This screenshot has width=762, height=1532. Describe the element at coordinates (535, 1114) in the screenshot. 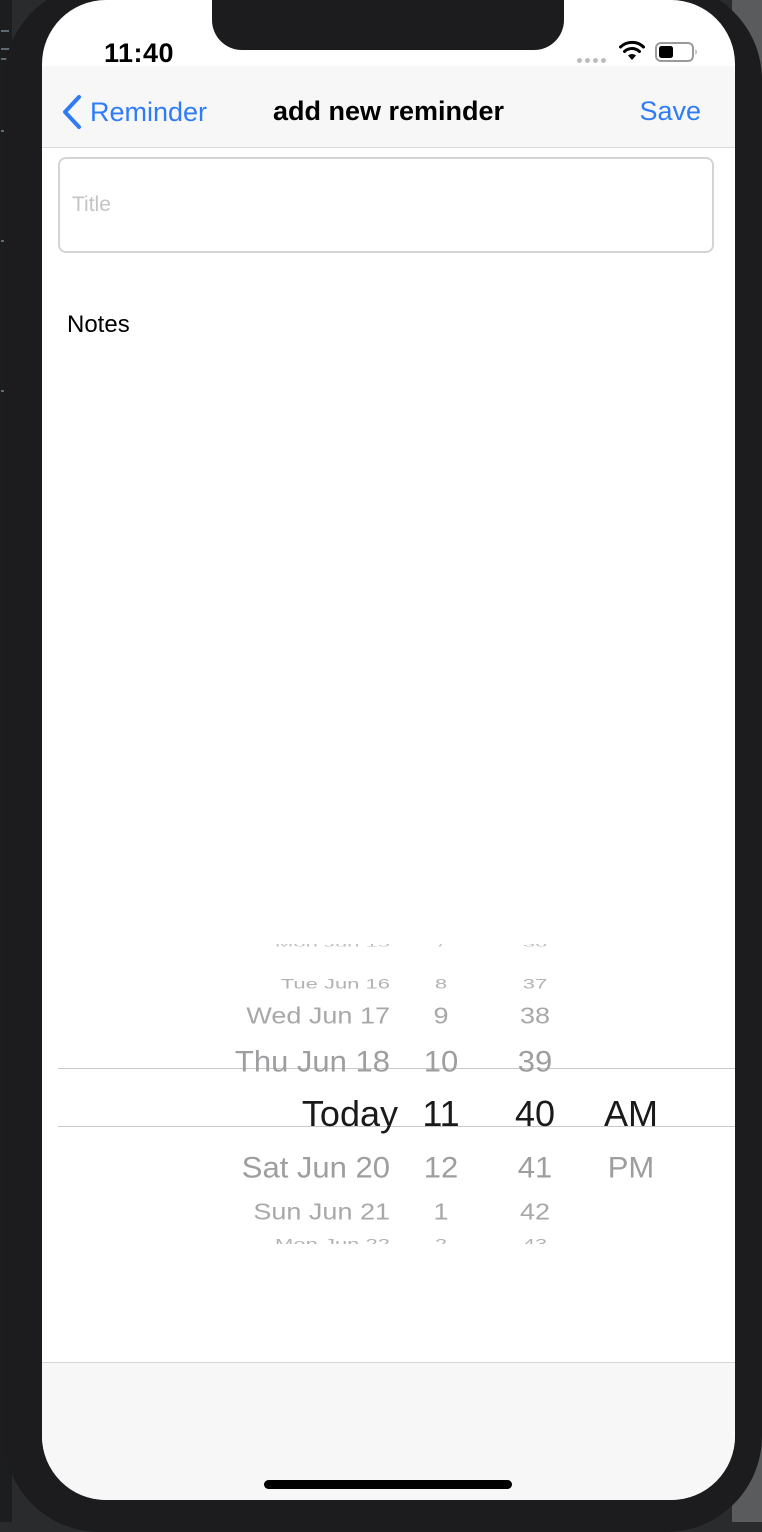

I see `picker-selected-minute: 40` at that location.